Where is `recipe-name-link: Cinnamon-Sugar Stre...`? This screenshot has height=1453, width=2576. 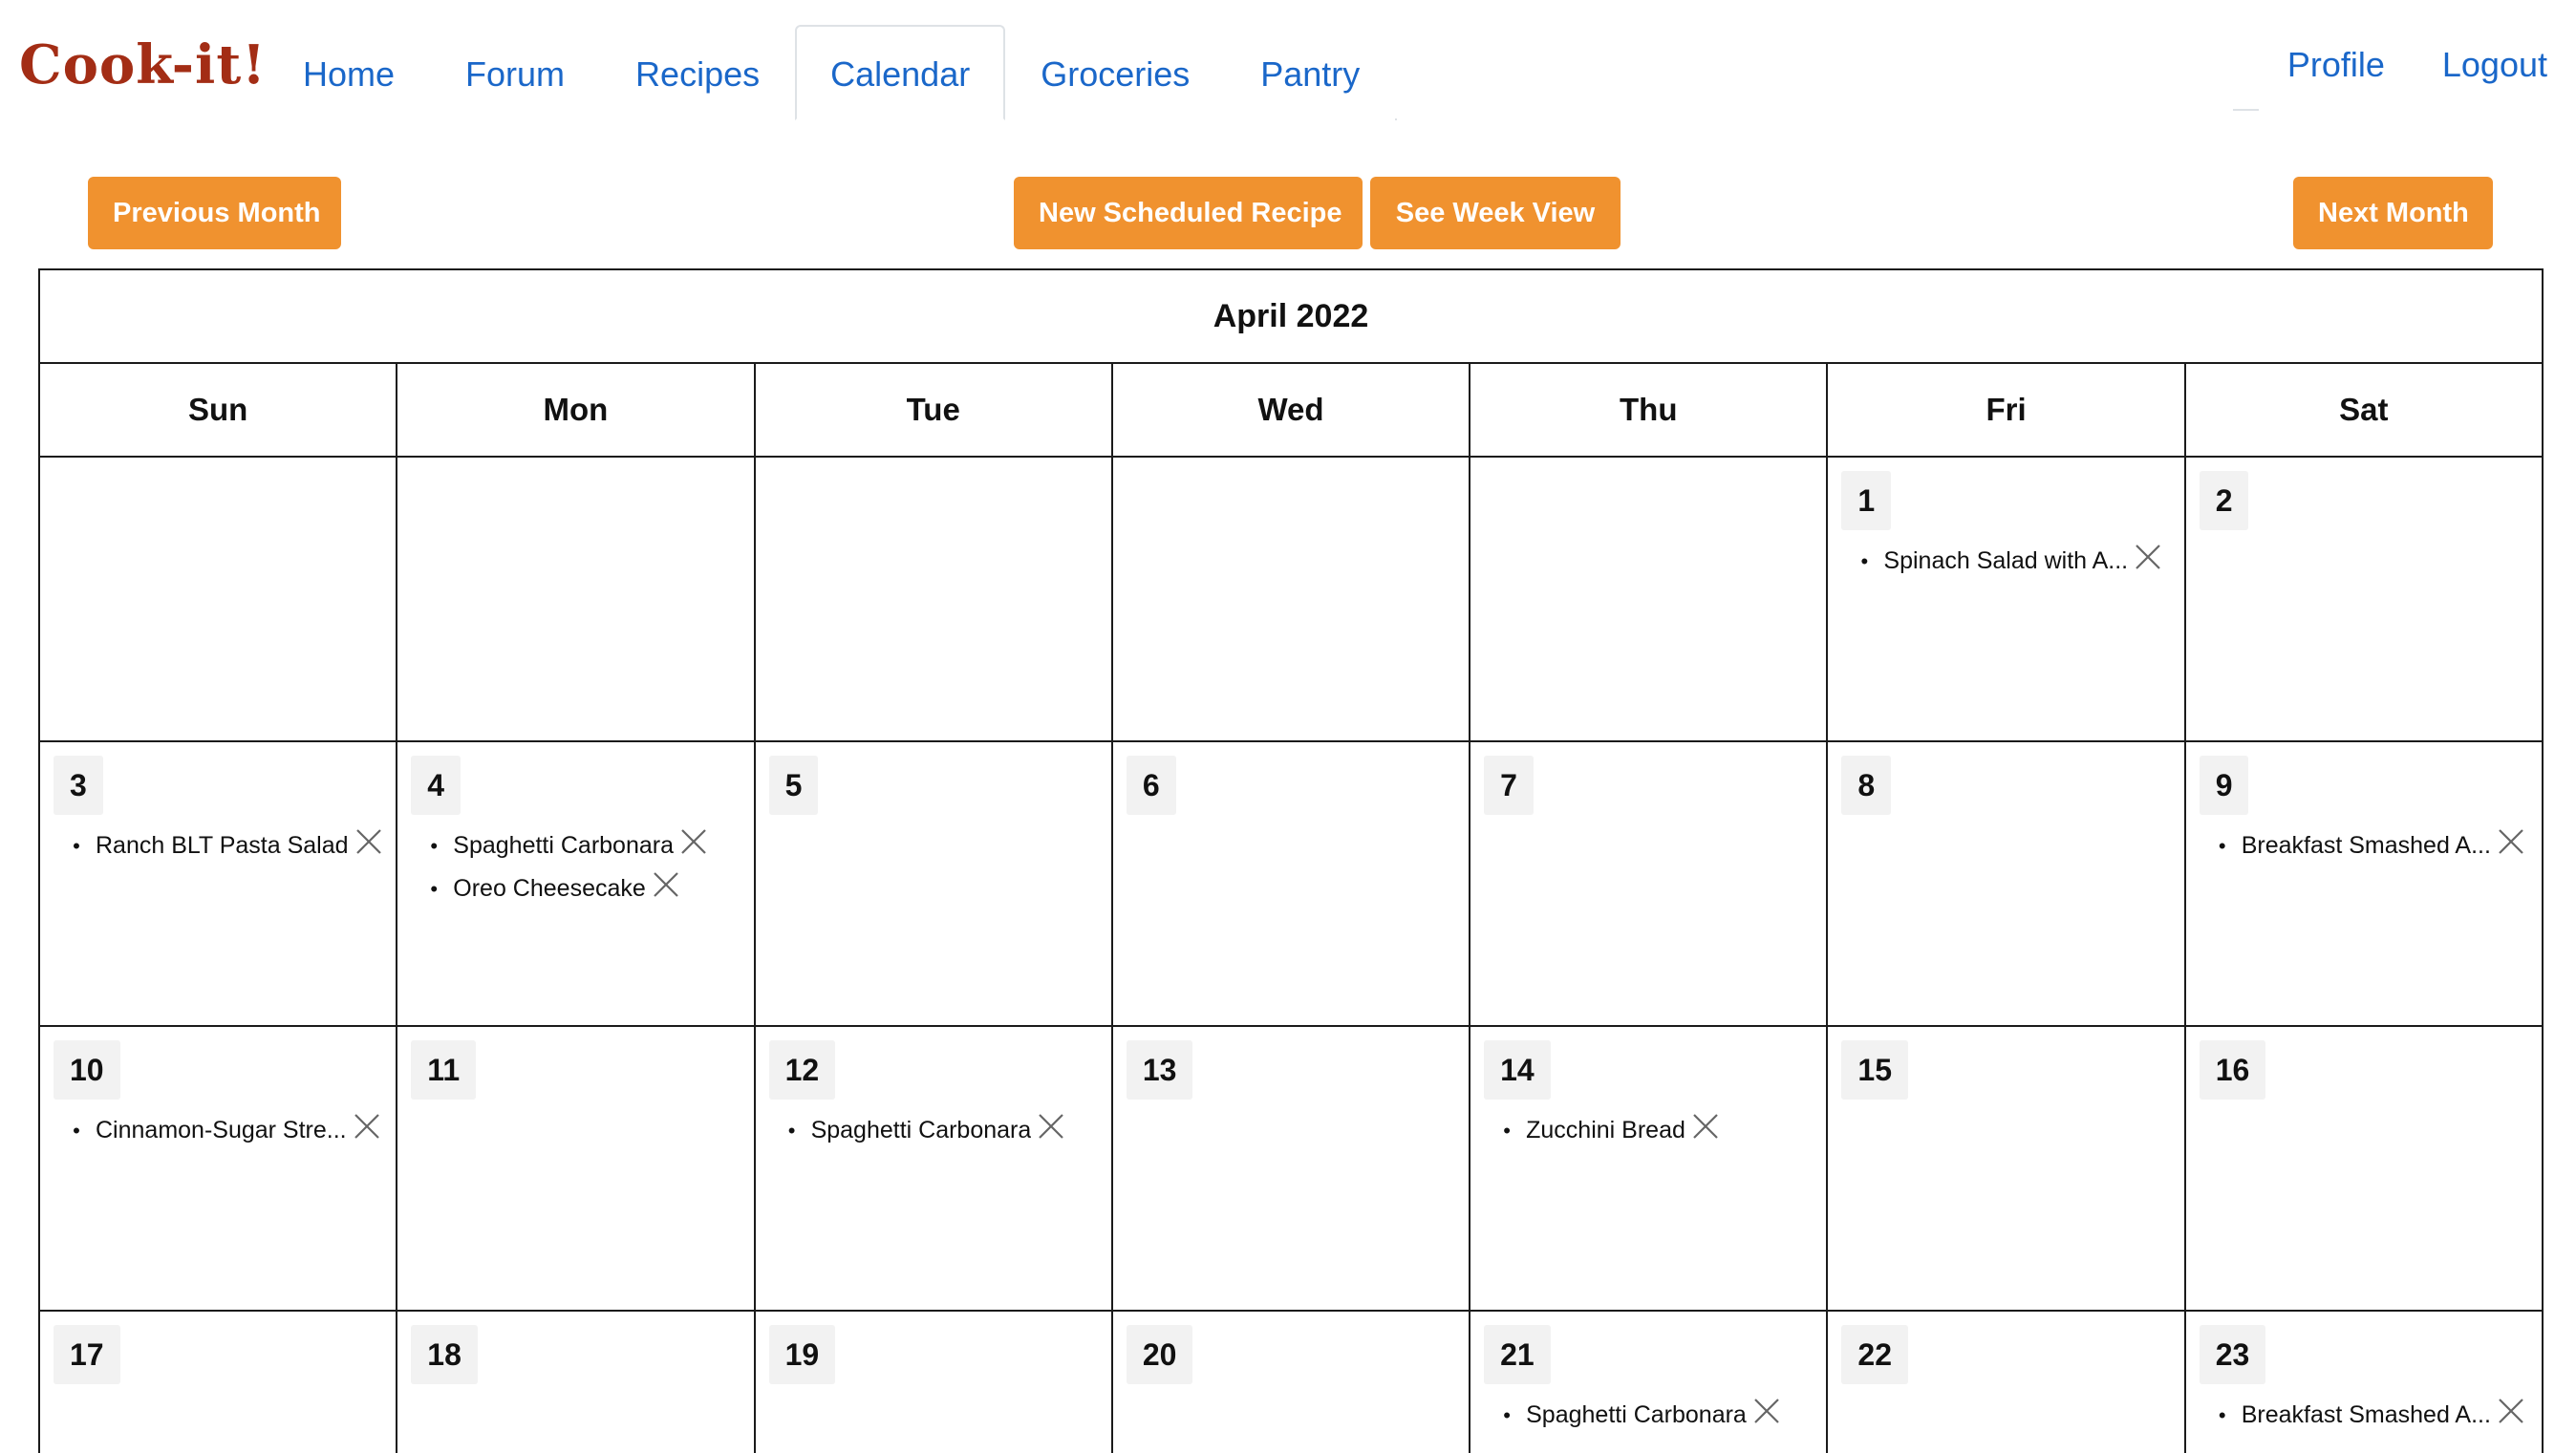
recipe-name-link: Cinnamon-Sugar Stre... is located at coordinates (221, 1131).